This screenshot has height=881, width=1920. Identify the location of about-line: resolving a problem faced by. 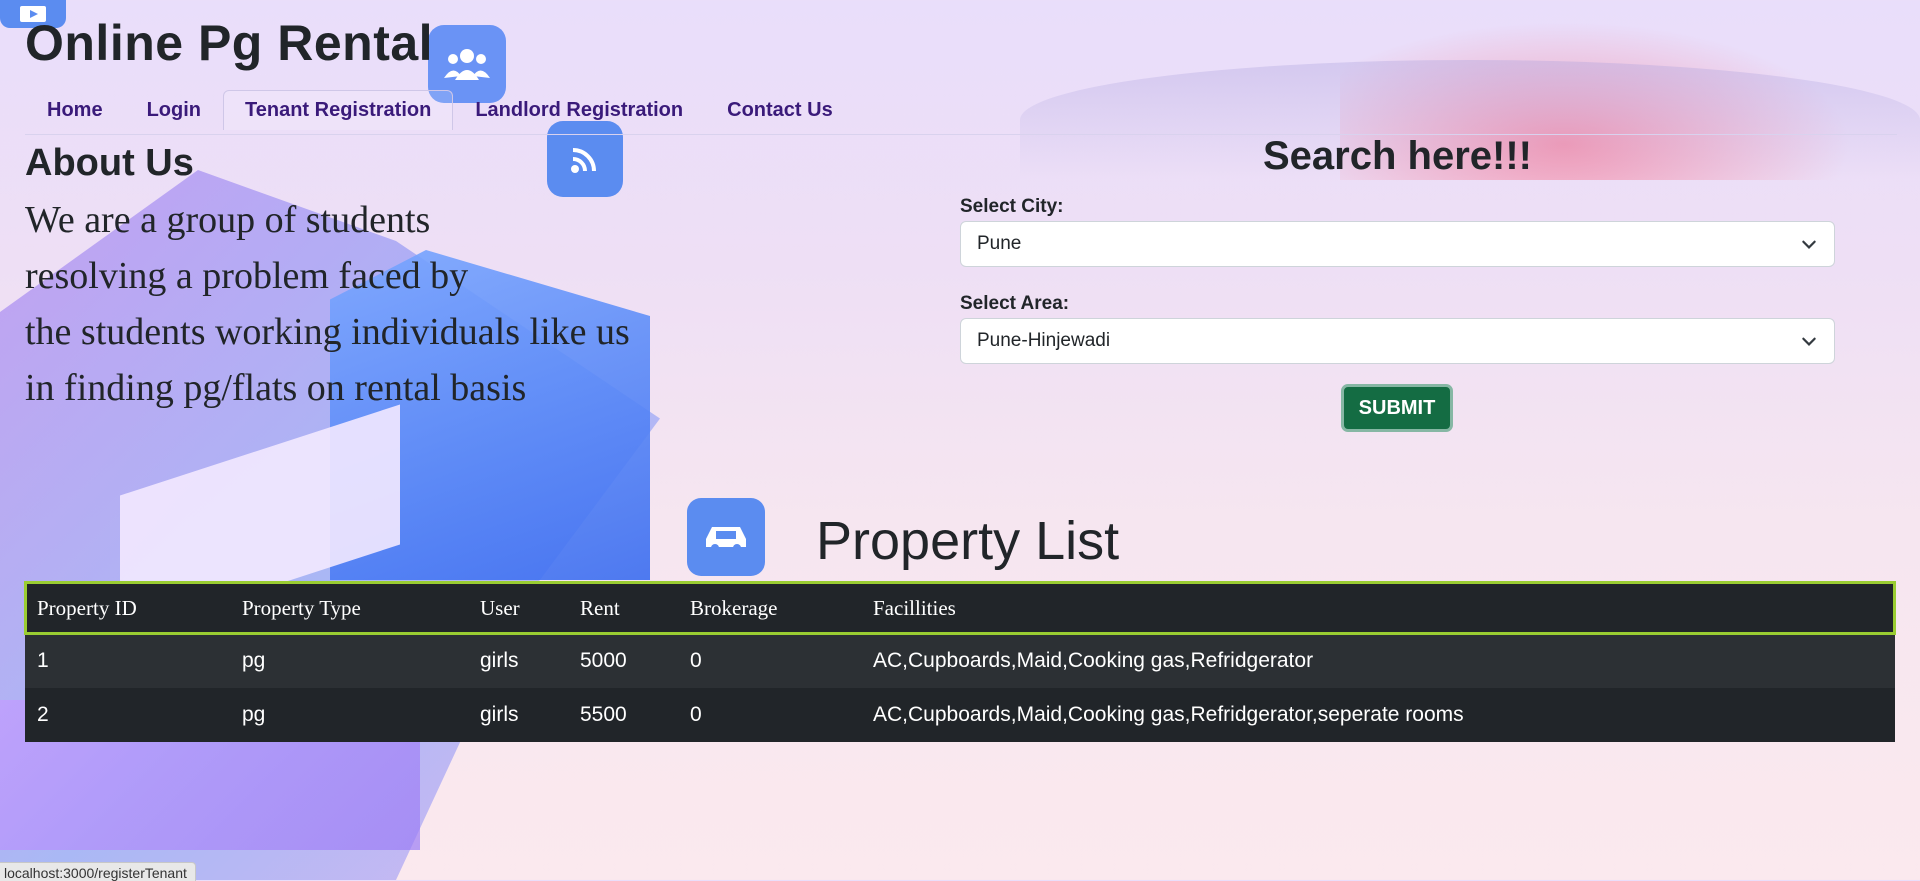
(247, 276).